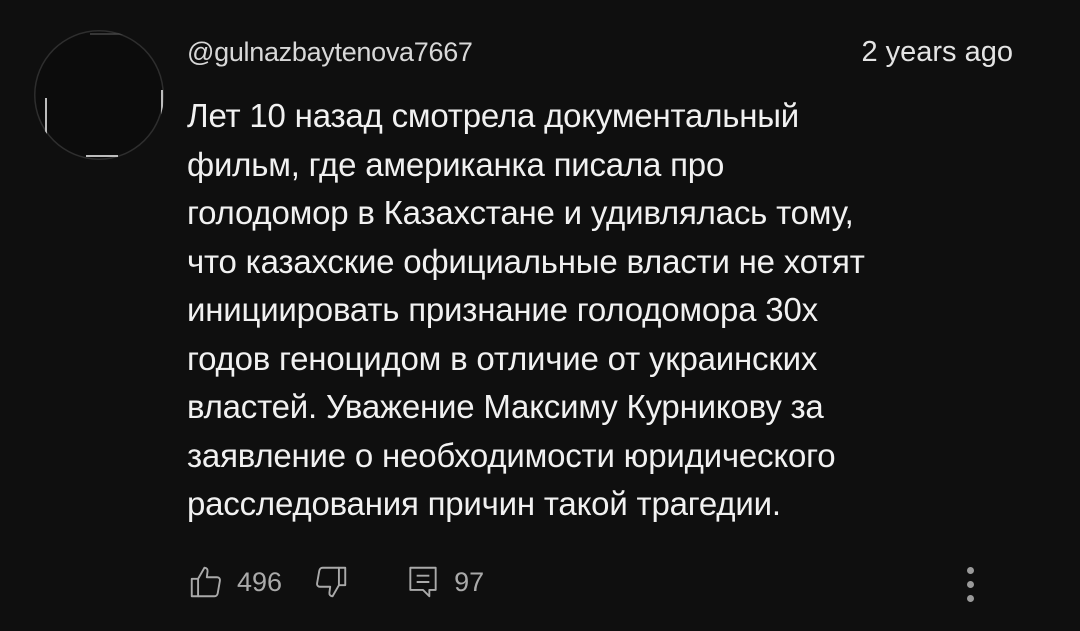 This screenshot has width=1080, height=631. I want to click on thumbs-down-icon, so click(331, 582).